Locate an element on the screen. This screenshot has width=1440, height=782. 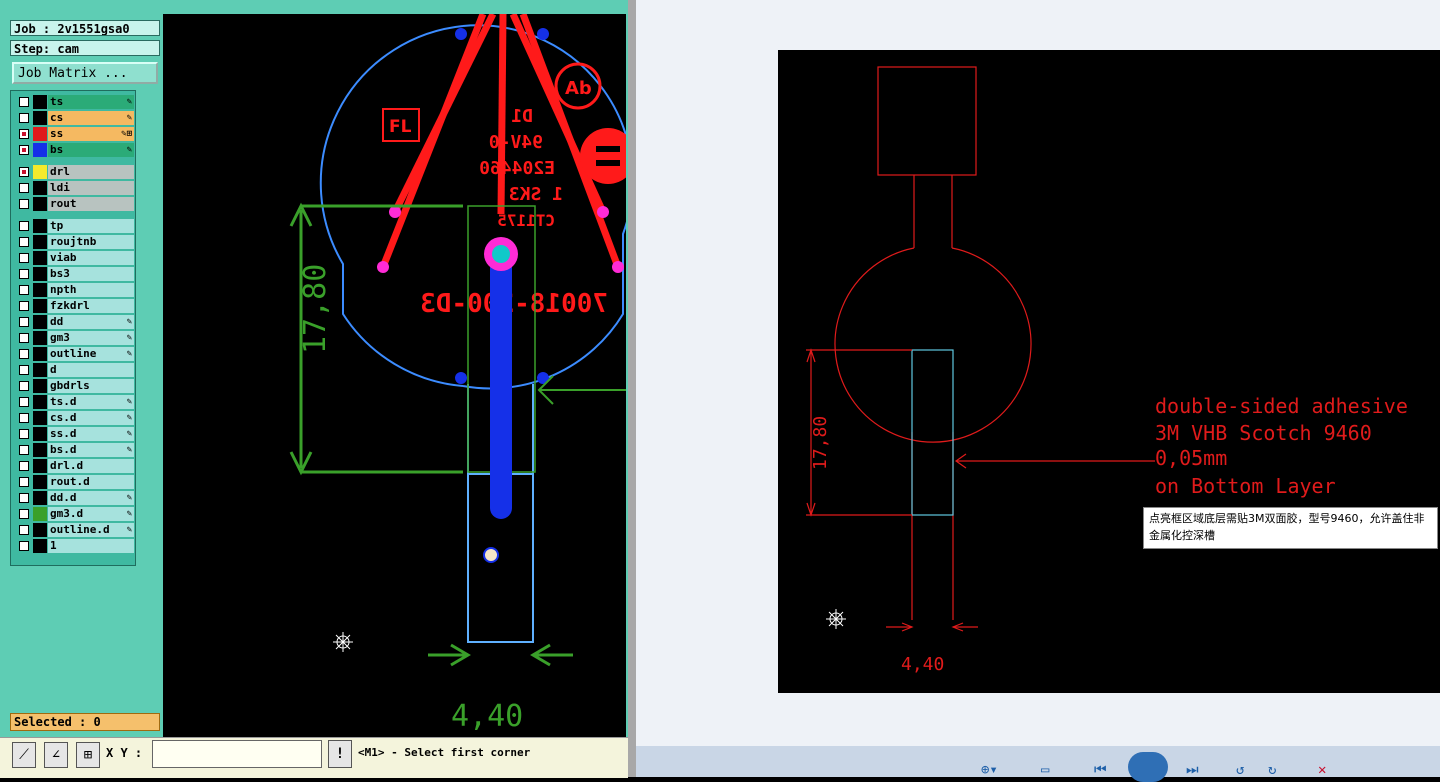
layer-name: rout is located at coordinates (91, 204).